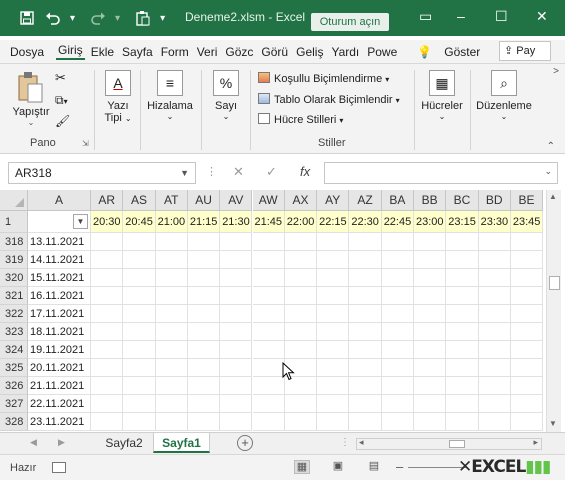 The width and height of the screenshot is (565, 480). What do you see at coordinates (14, 386) in the screenshot?
I see `row-header: 326` at bounding box center [14, 386].